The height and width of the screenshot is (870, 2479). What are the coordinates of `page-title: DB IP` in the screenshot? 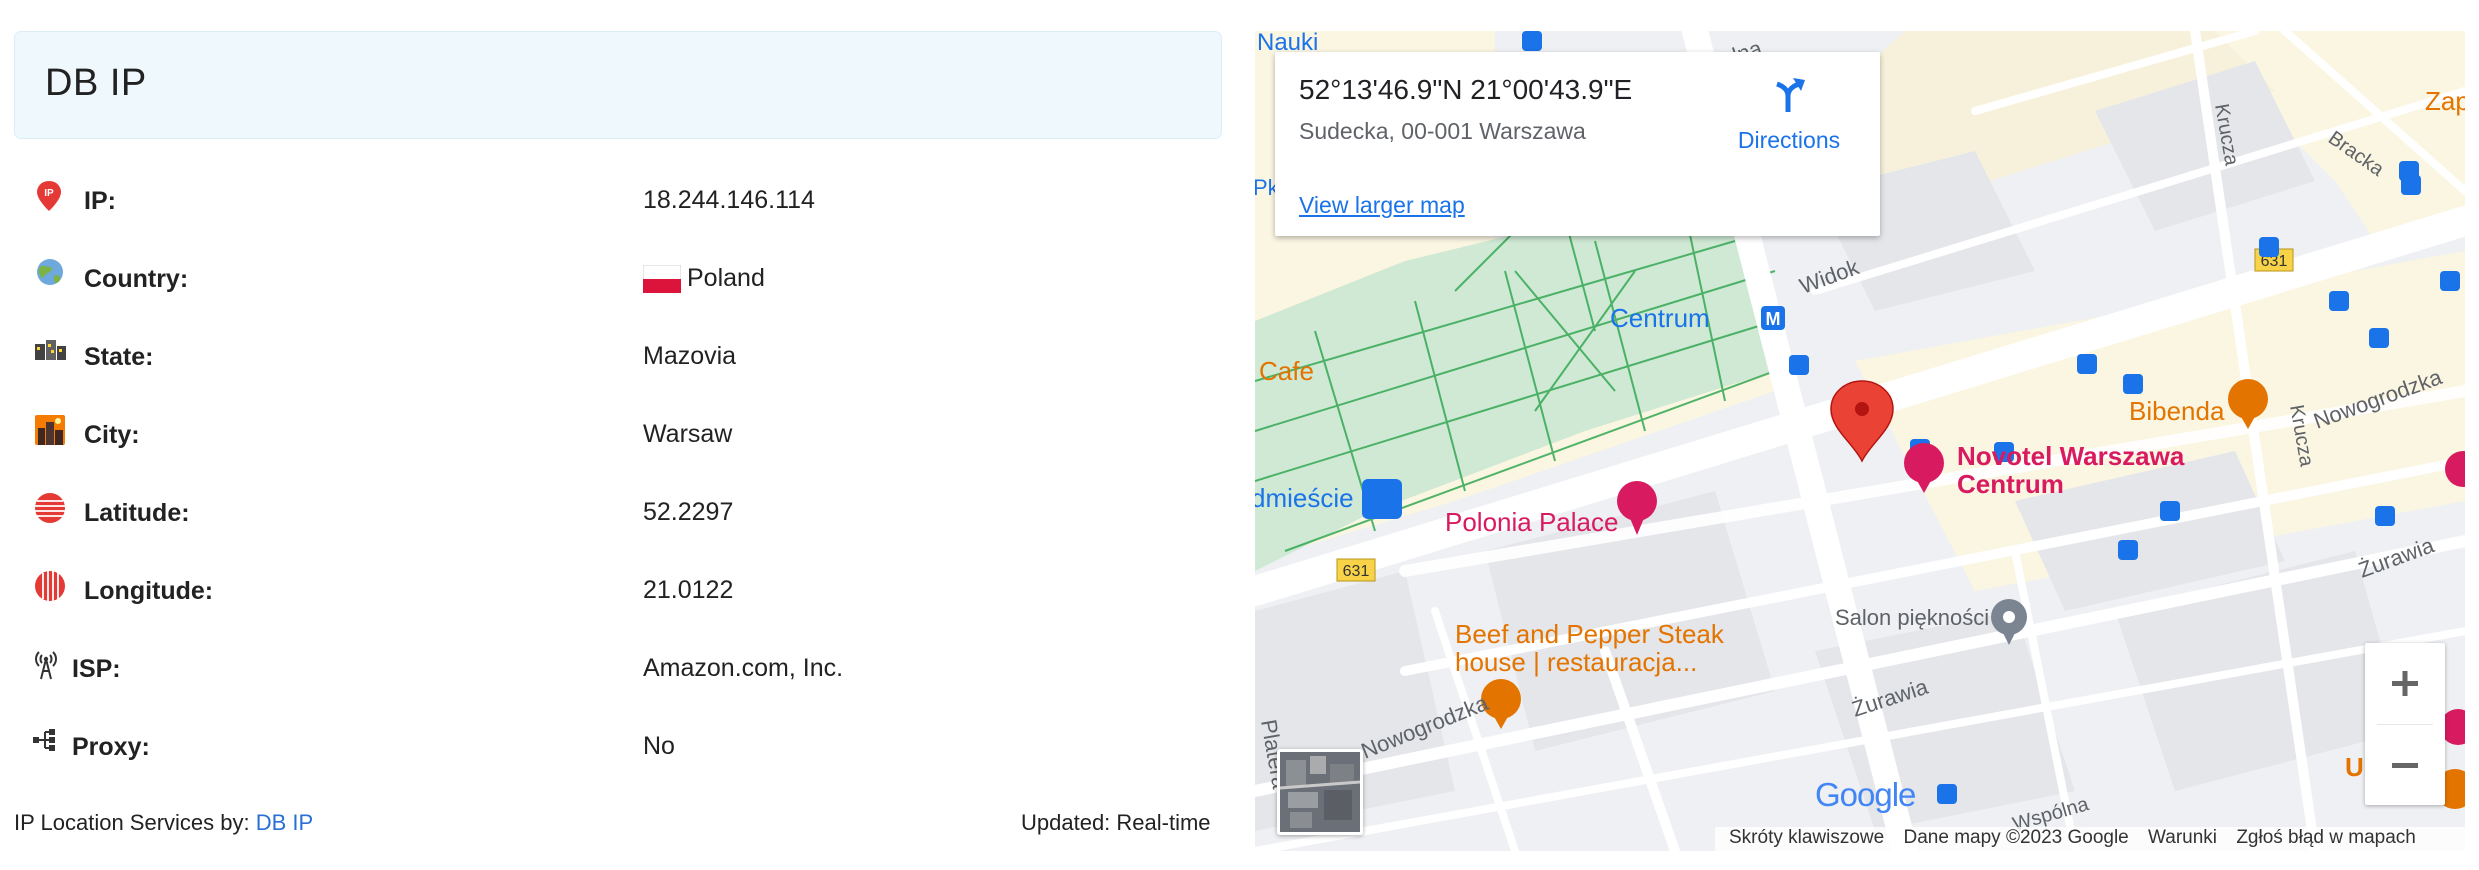 It's located at (96, 83).